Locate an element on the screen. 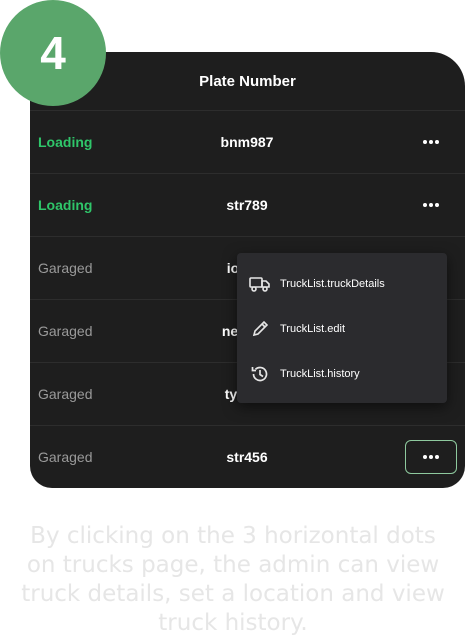 The image size is (465, 640). plate-cell: bnm987 is located at coordinates (247, 142).